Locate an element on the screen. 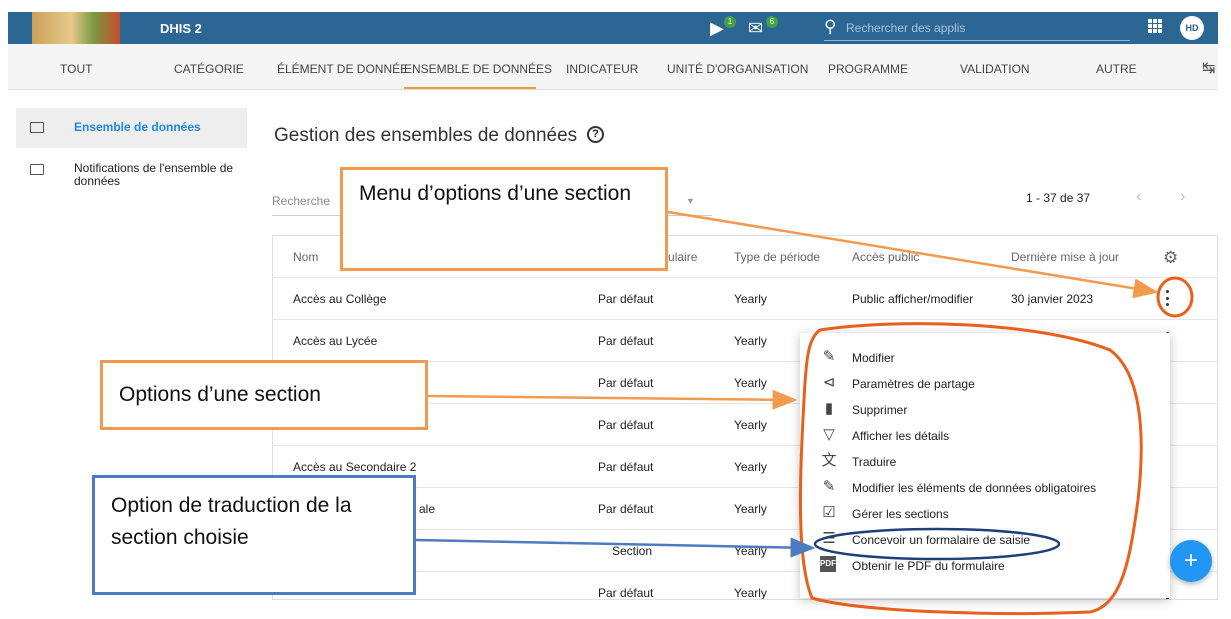 This screenshot has width=1231, height=619. menu-item-label: Concevoir un formalaire de saisie is located at coordinates (941, 540).